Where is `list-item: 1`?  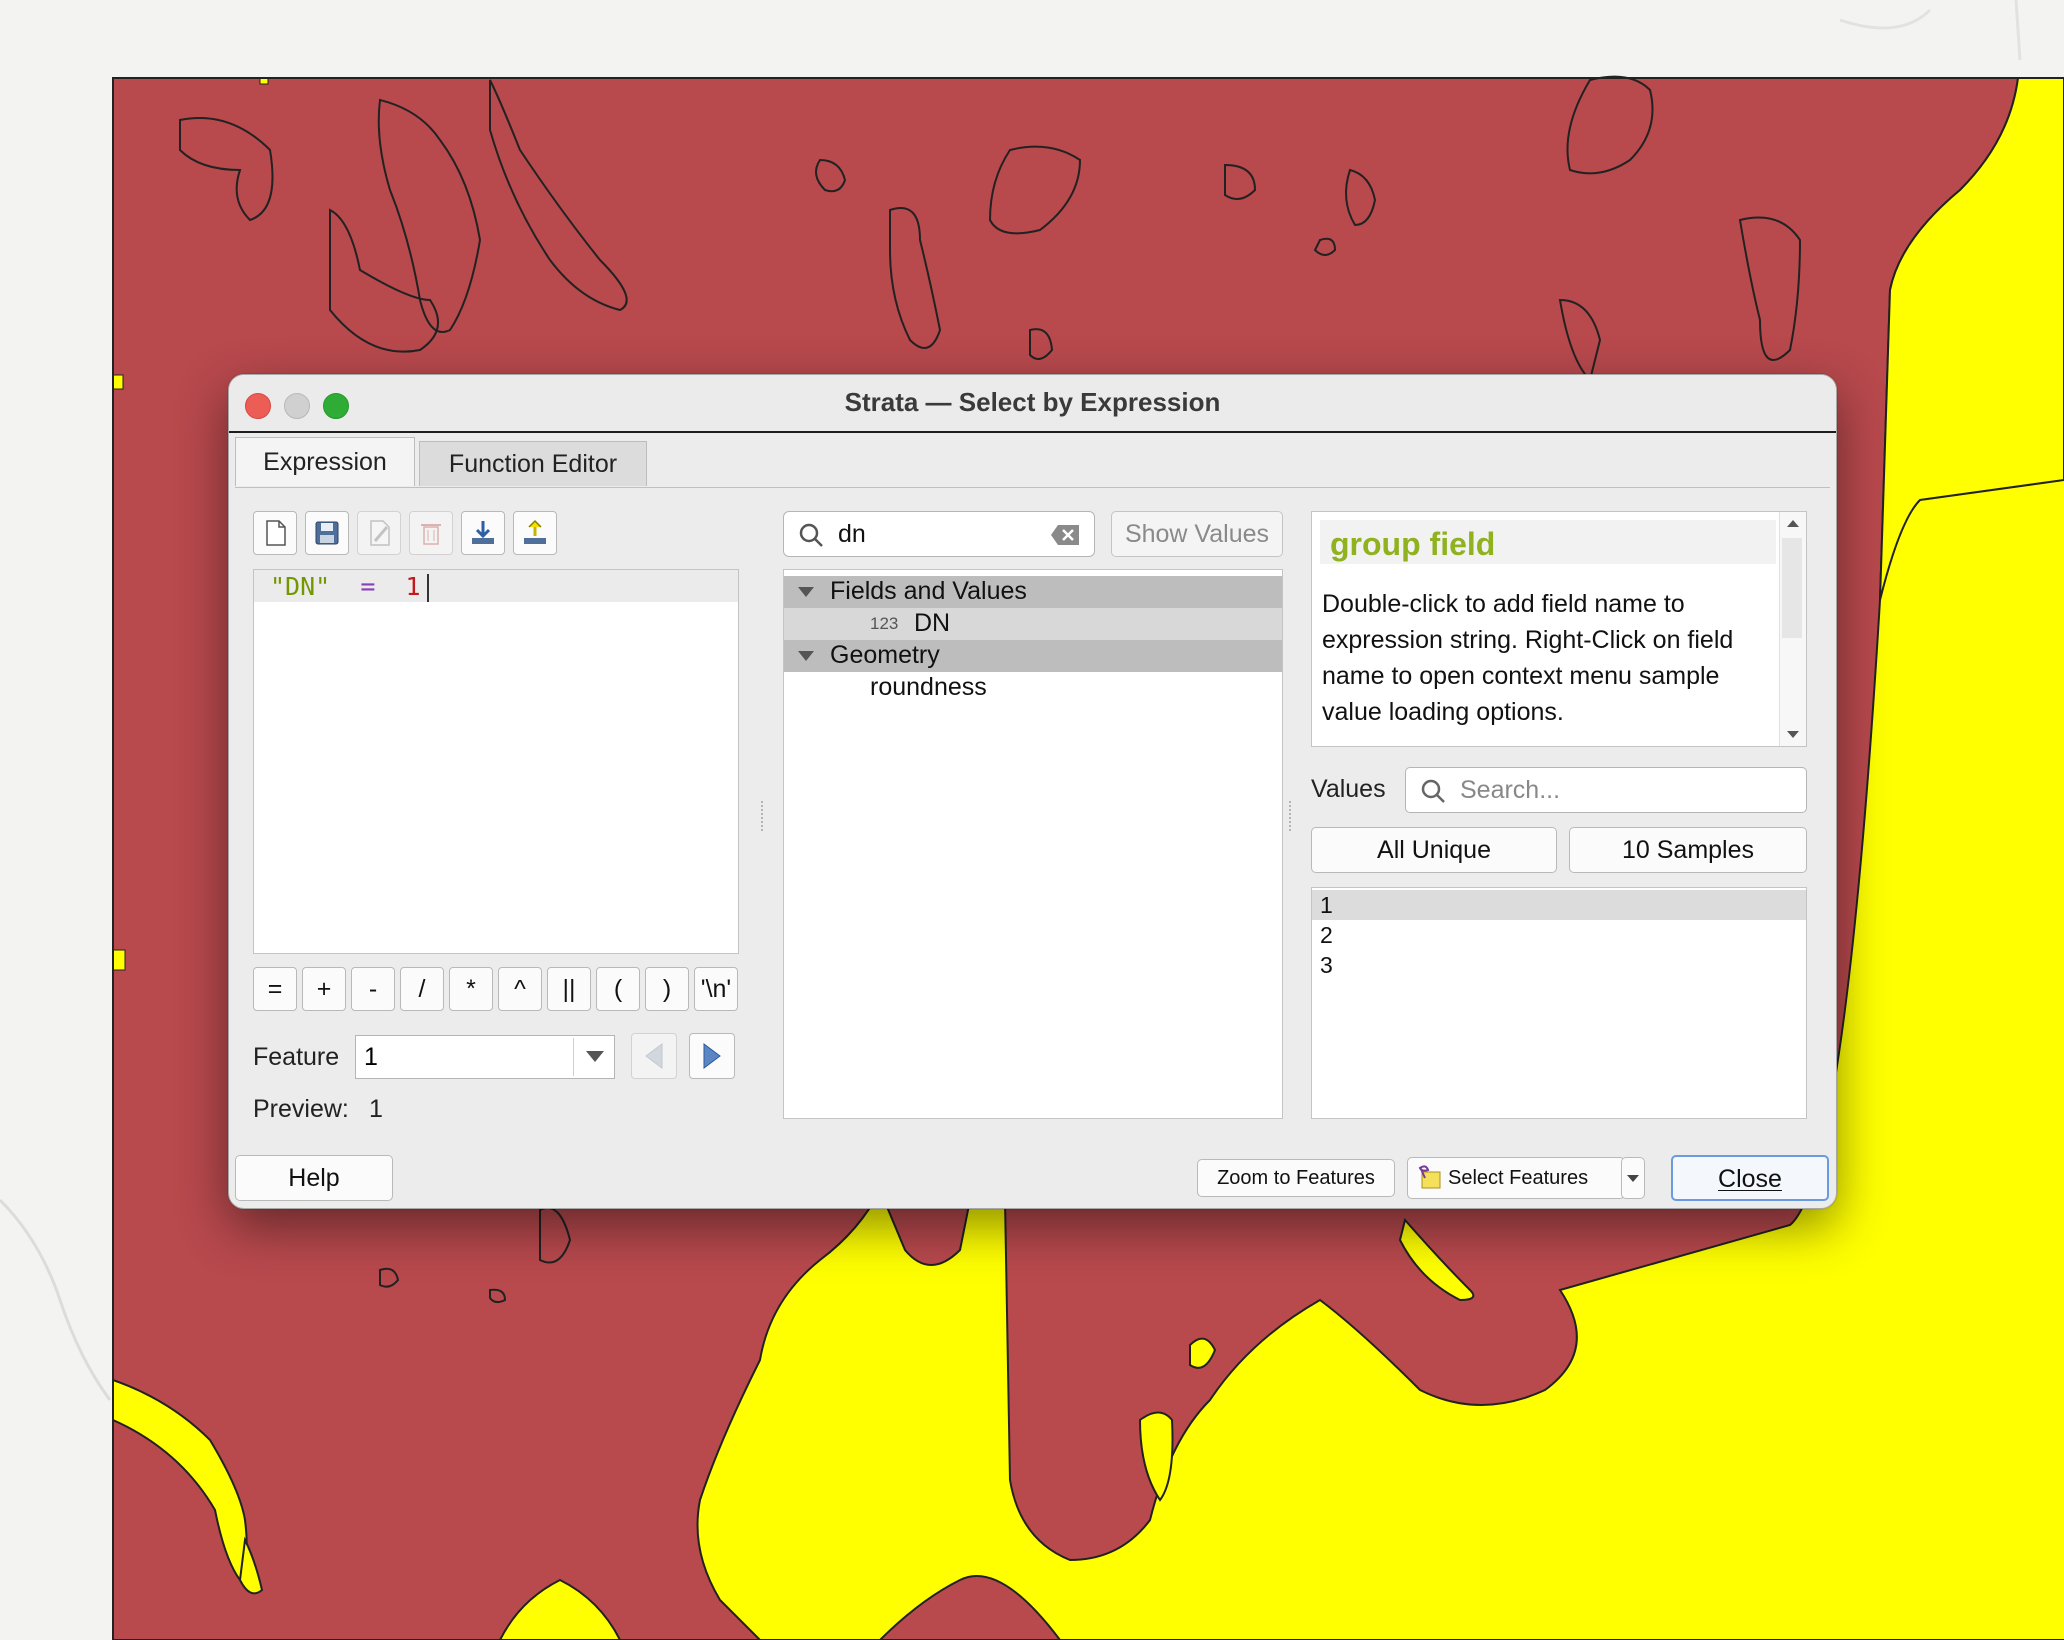
list-item: 1 is located at coordinates (1559, 905).